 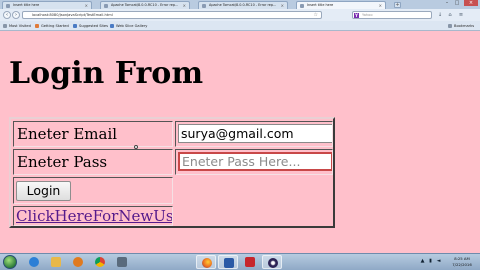 I want to click on volume-icon: ◄, so click(x=438, y=261).